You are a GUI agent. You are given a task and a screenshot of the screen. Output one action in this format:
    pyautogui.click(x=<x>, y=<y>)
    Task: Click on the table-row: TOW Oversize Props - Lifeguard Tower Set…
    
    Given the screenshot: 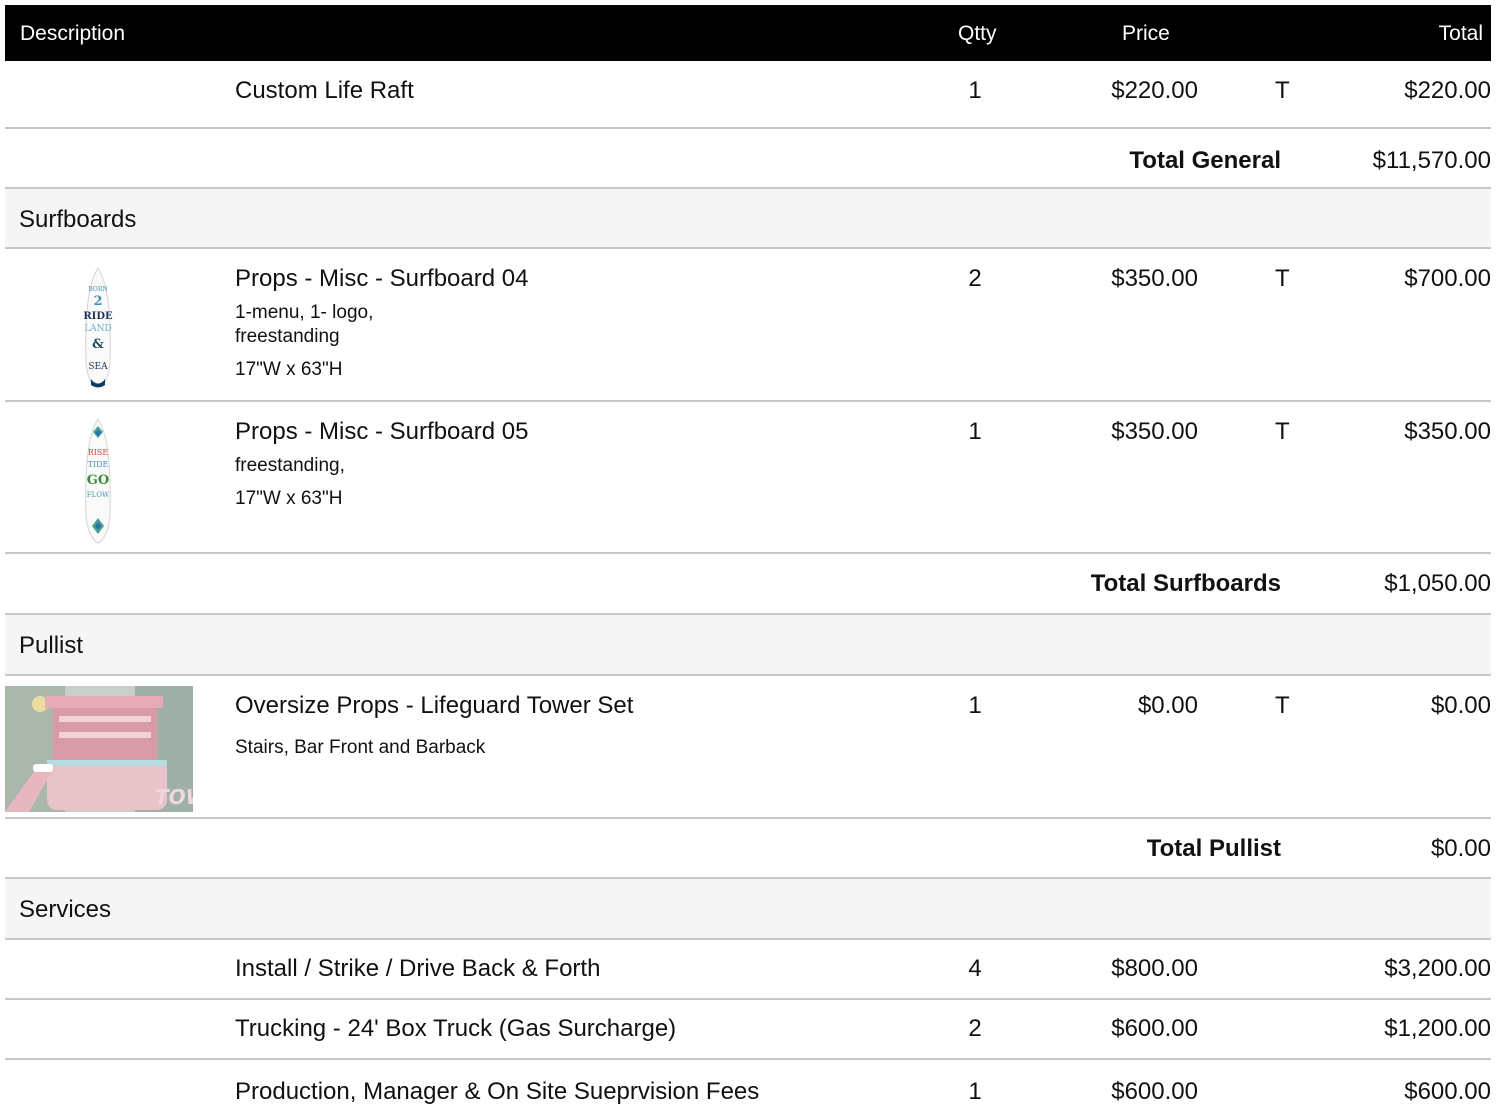 What is the action you would take?
    pyautogui.click(x=748, y=747)
    